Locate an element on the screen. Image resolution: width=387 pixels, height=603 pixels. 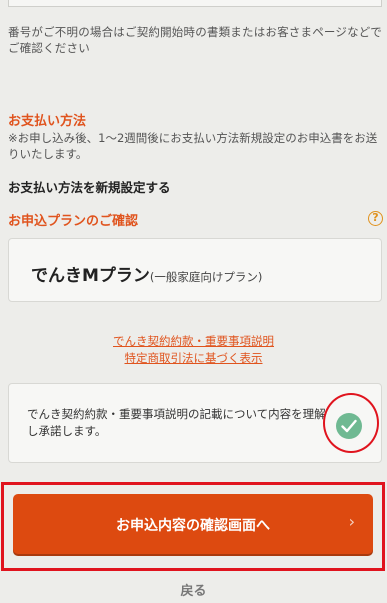
confirm-application-button: お申込内容の確認画面へ › is located at coordinates (193, 524).